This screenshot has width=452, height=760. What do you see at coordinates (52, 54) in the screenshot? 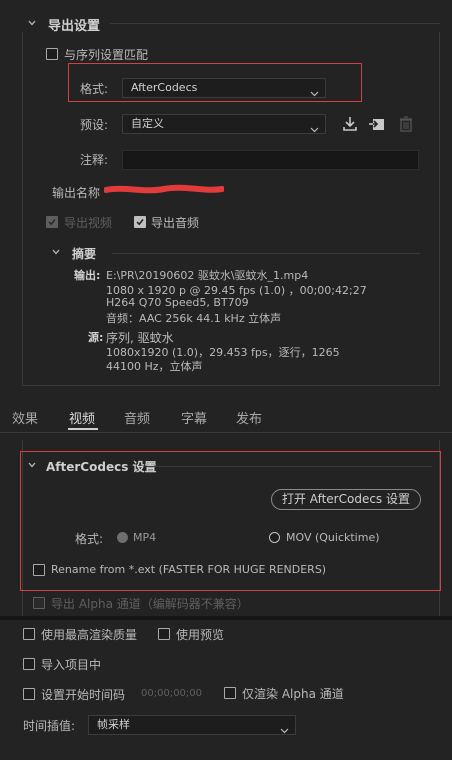
I see `match-sequence-checkbox` at bounding box center [52, 54].